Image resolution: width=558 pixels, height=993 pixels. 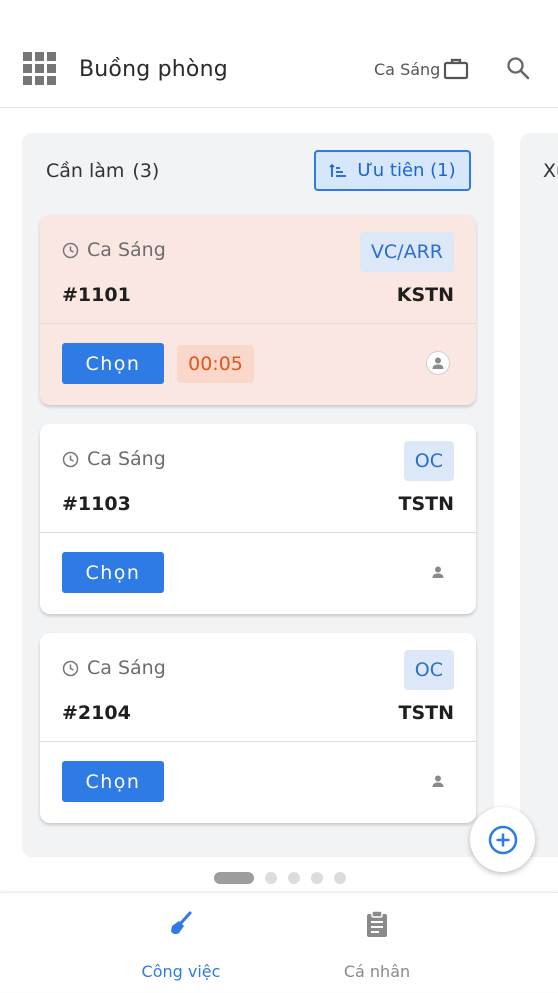 I want to click on priority-filter-label: Ưu tiên (1), so click(x=406, y=170).